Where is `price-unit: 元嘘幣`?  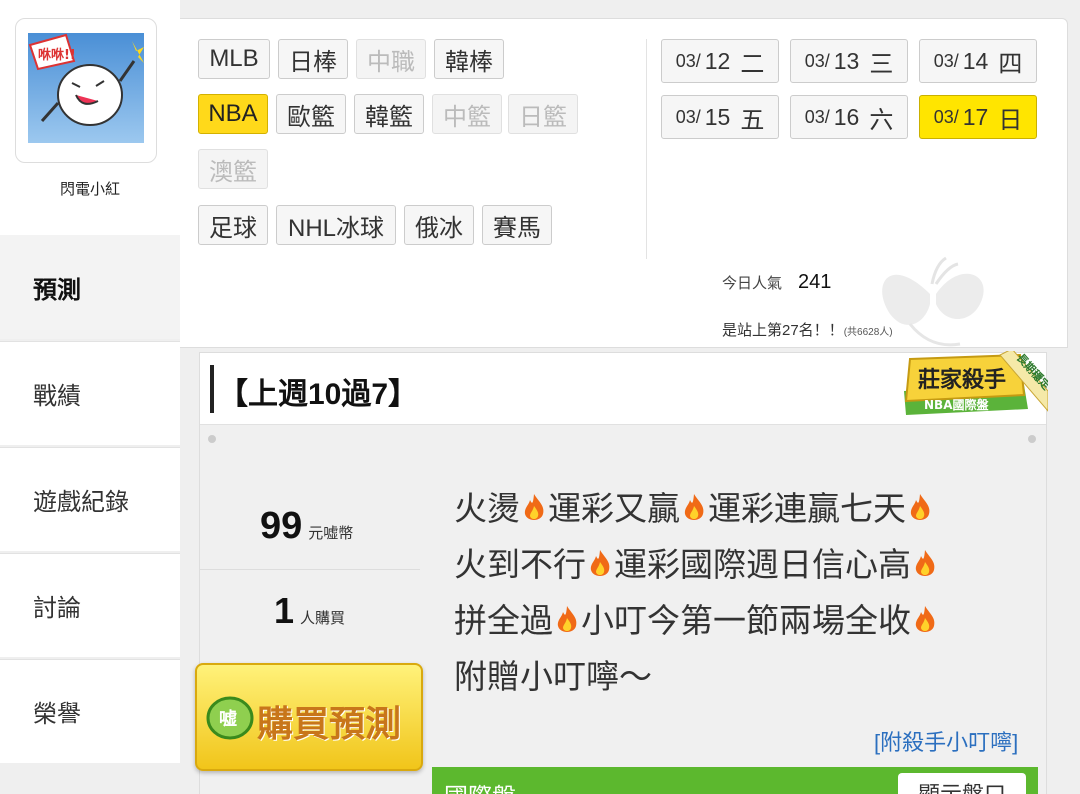
price-unit: 元嘘幣 is located at coordinates (331, 533).